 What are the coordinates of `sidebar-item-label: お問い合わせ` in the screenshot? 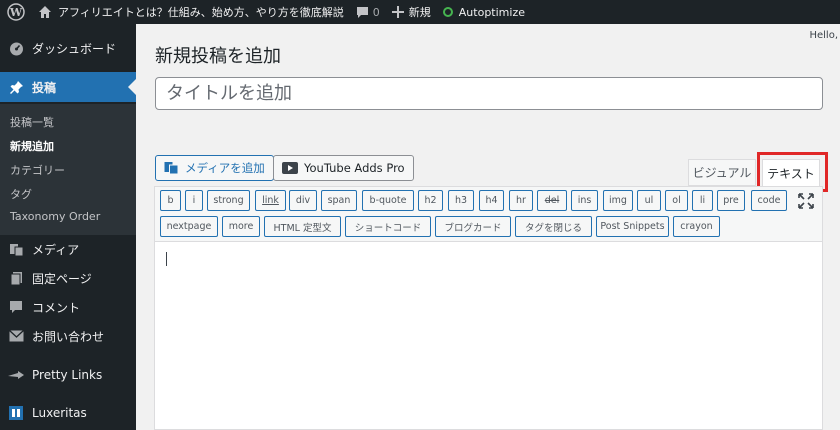 It's located at (68, 336).